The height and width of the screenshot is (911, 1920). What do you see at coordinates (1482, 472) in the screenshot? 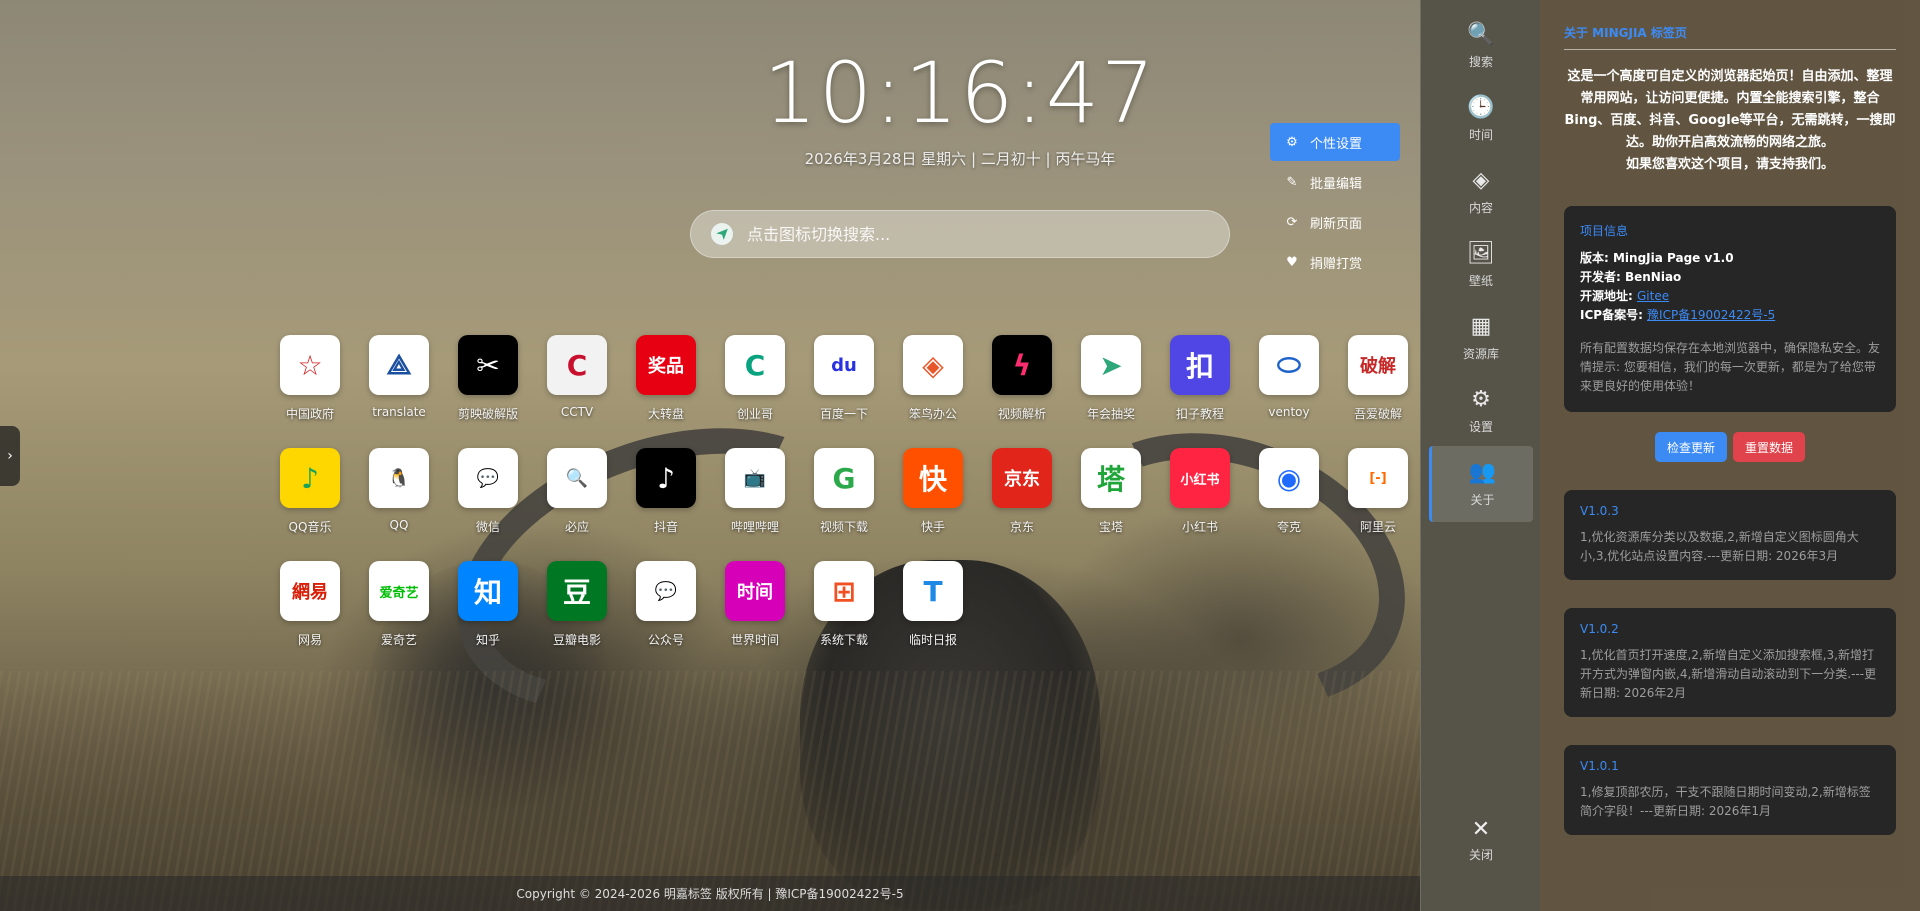
I see `users-icon: 👥` at bounding box center [1482, 472].